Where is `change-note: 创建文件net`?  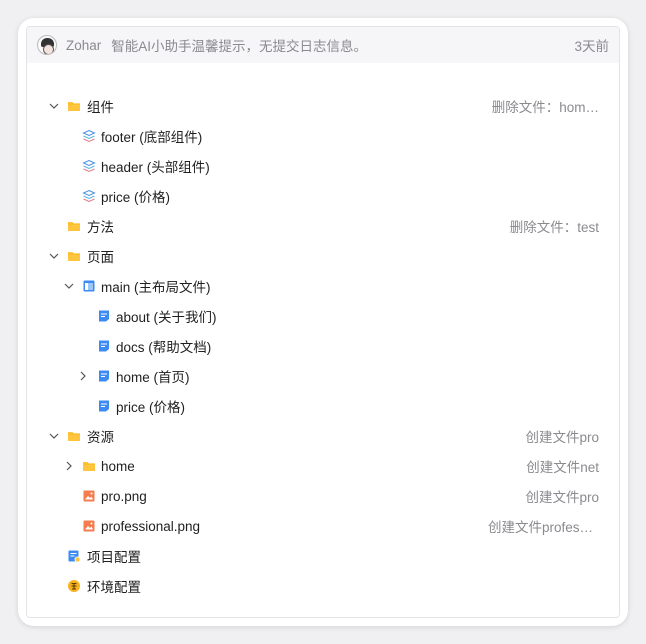 change-note: 创建文件net is located at coordinates (562, 467).